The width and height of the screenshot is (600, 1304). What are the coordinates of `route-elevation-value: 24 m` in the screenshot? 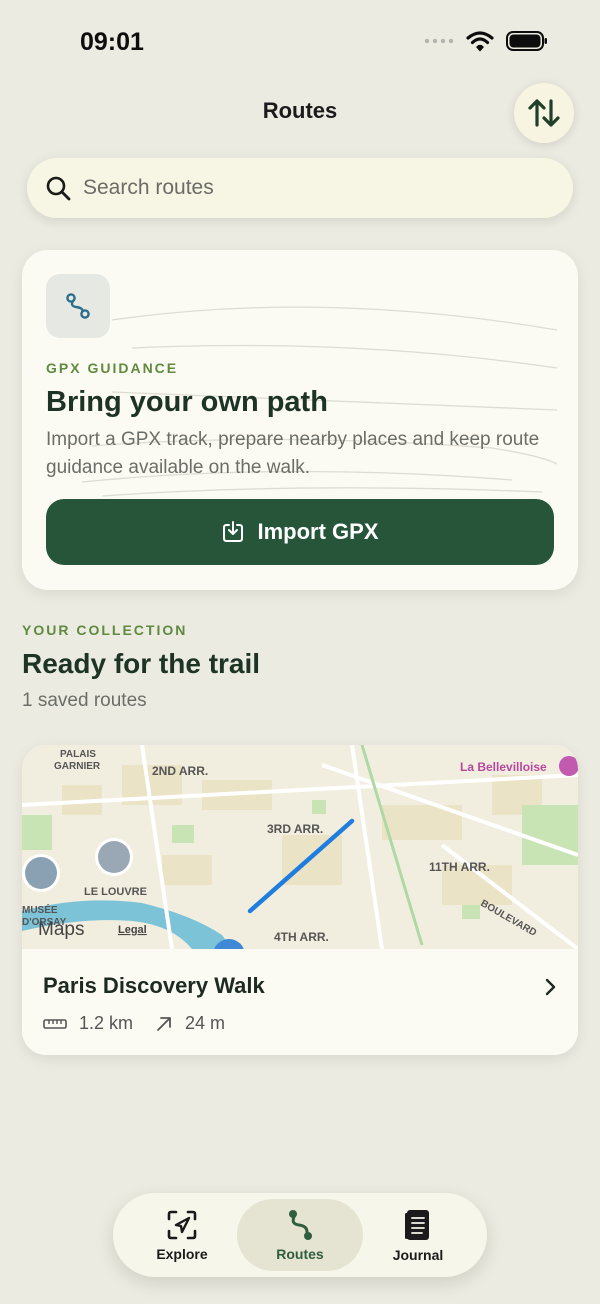 It's located at (205, 1023).